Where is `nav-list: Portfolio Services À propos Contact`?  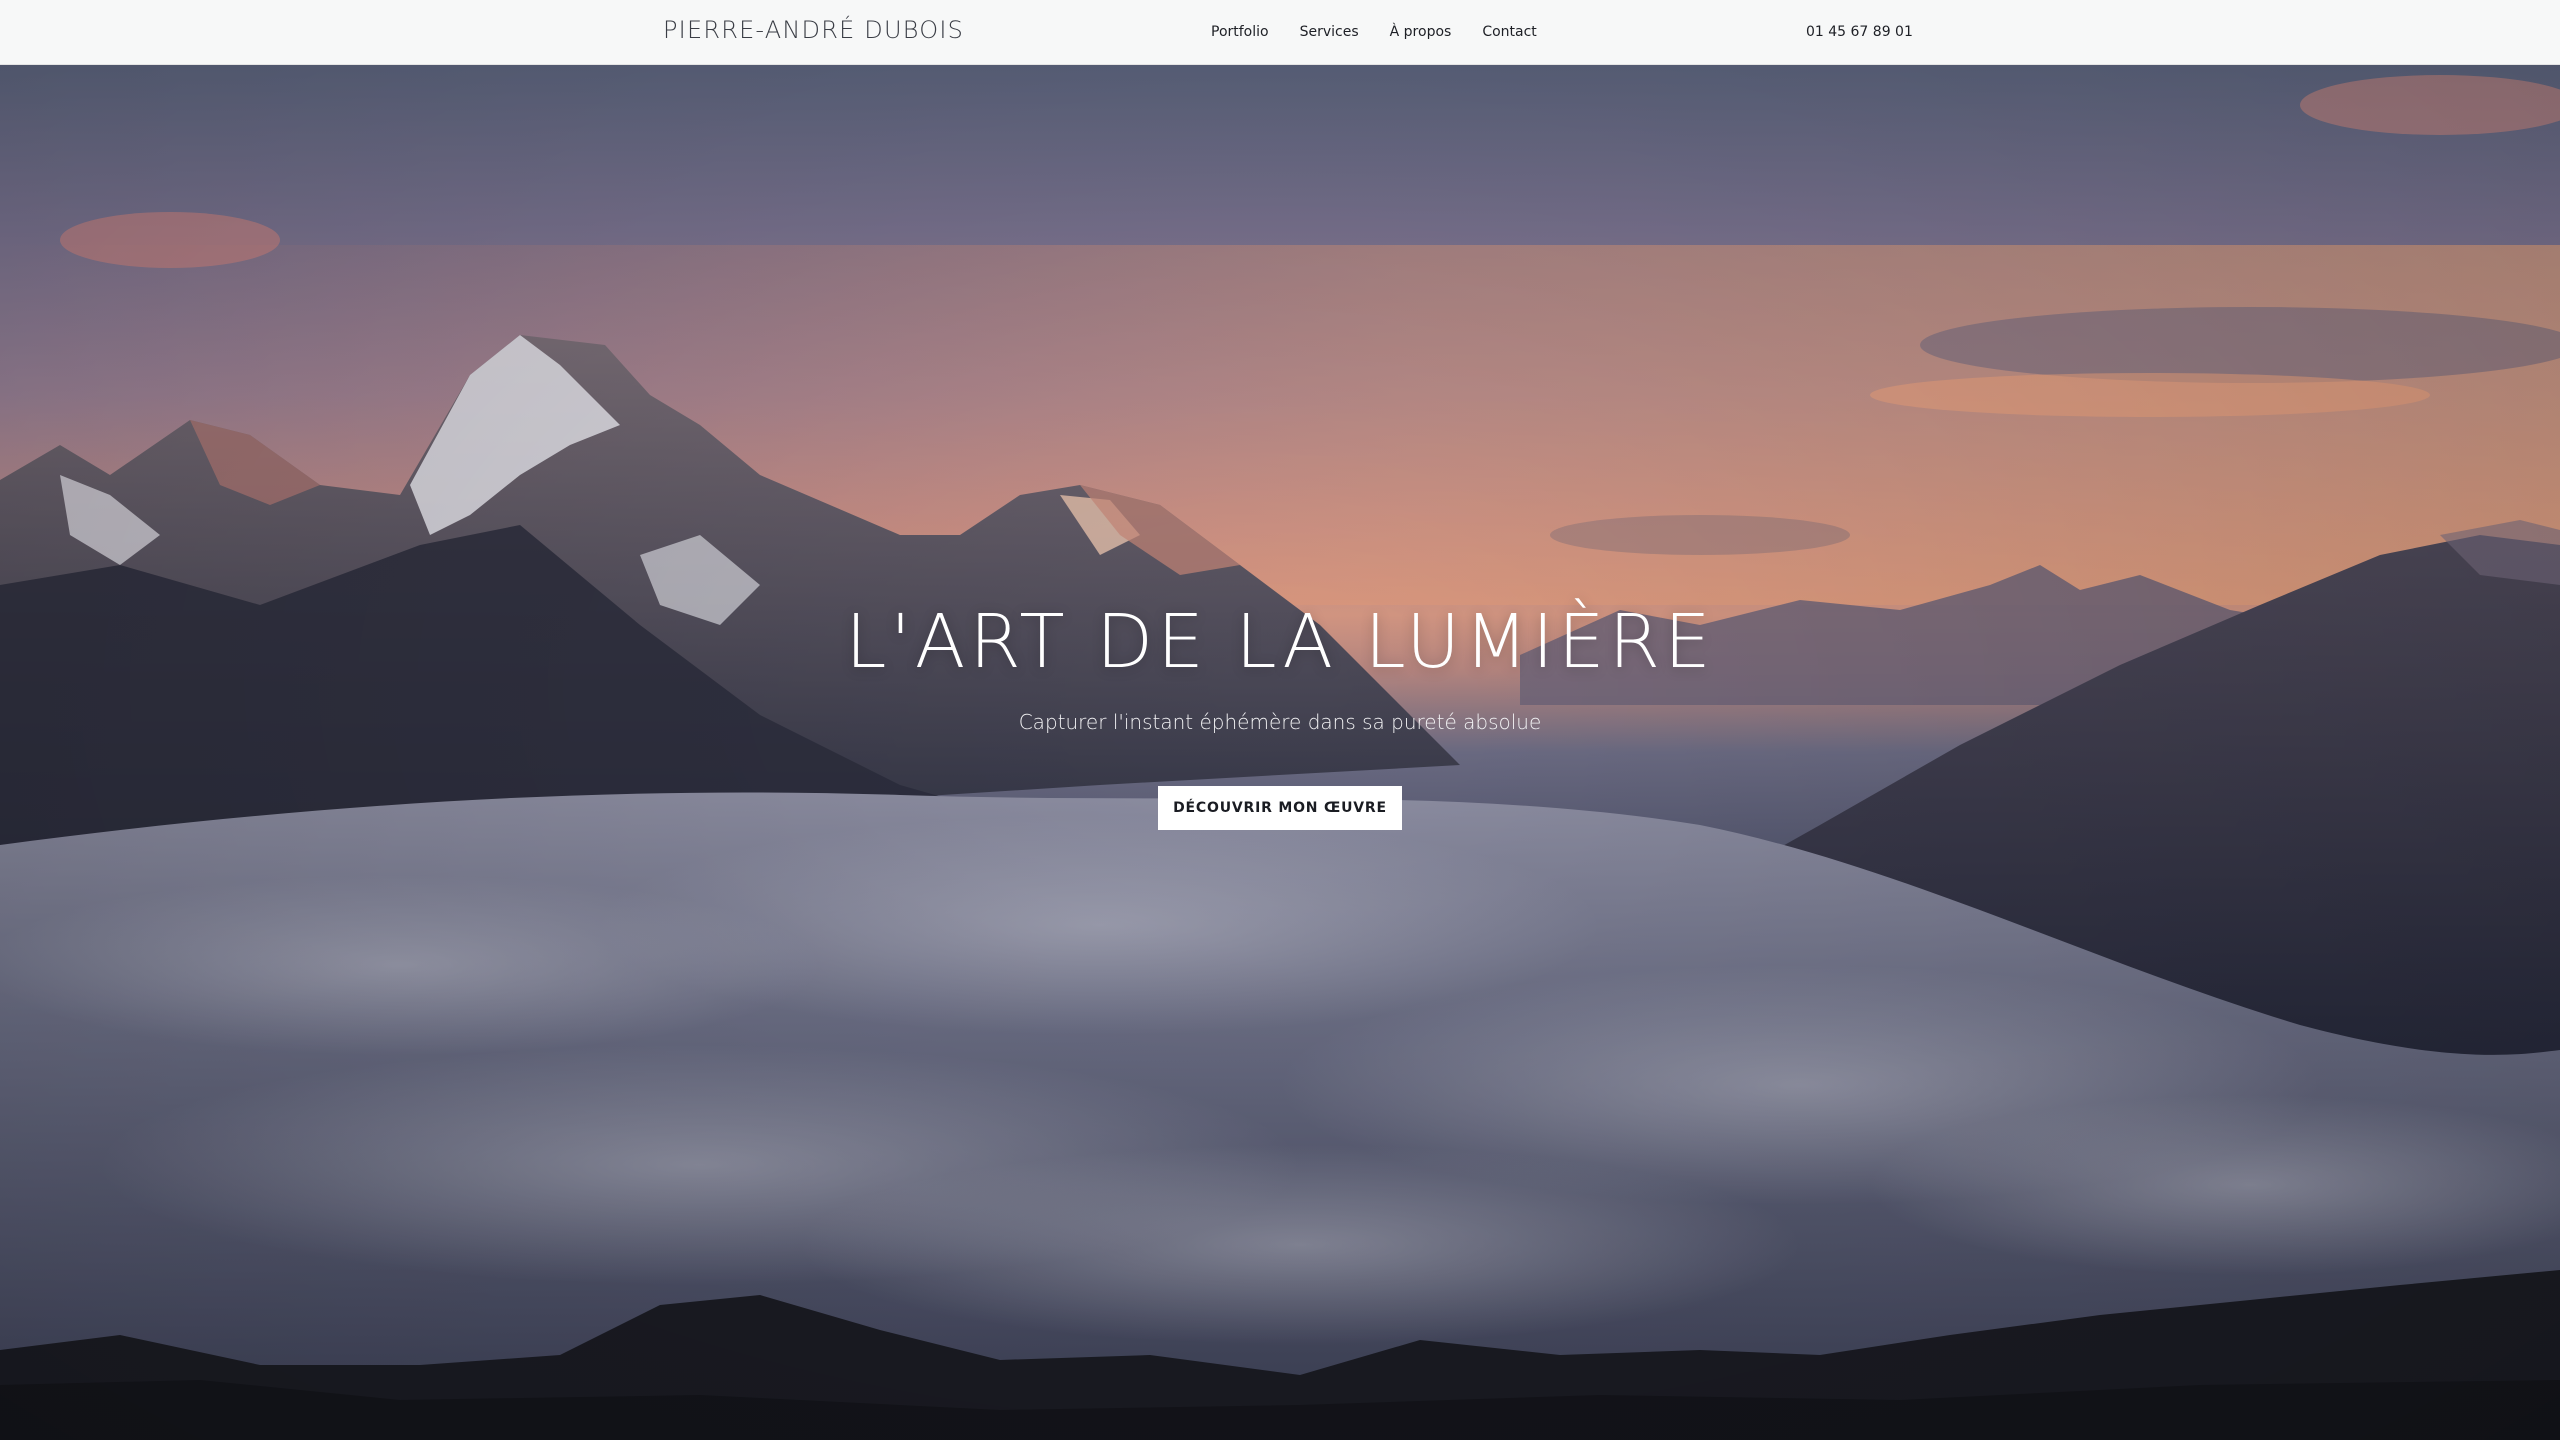
nav-list: Portfolio Services À propos Contact is located at coordinates (1389, 32).